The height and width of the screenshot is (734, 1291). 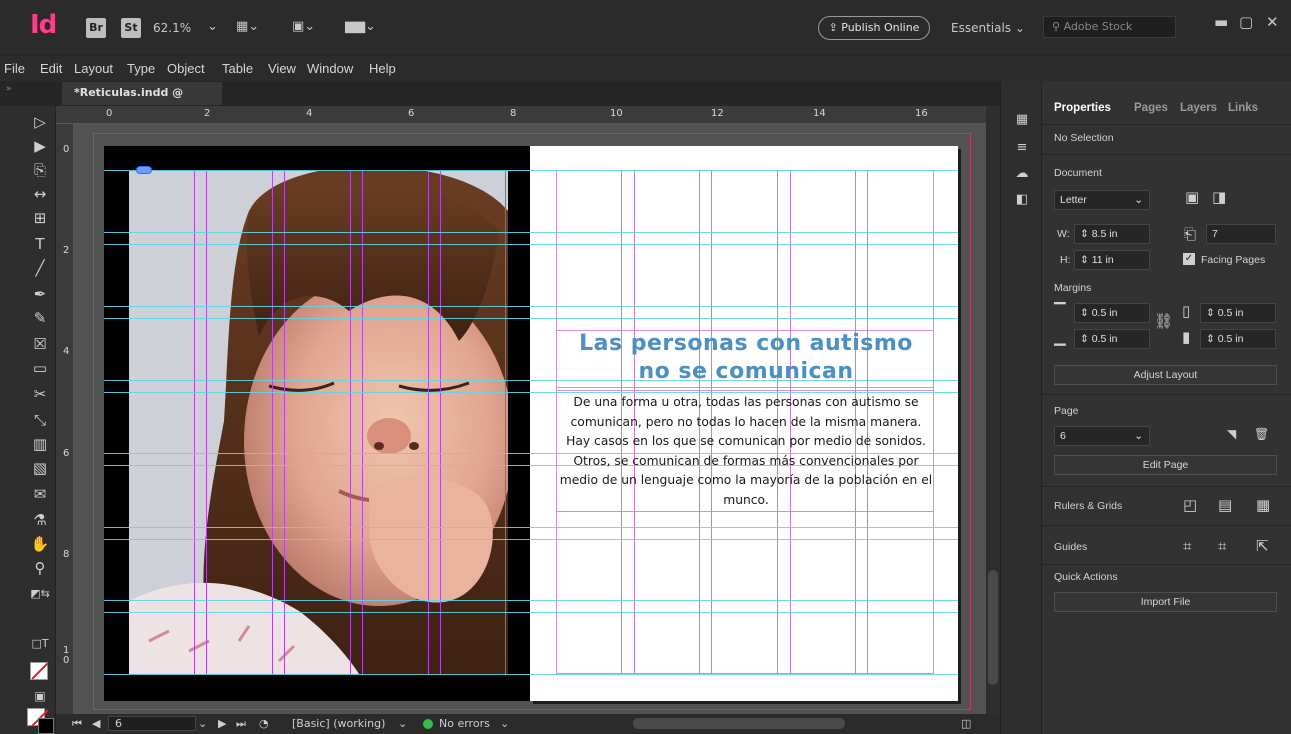 I want to click on direct-selection-tool-icon: ▶, so click(x=40, y=146).